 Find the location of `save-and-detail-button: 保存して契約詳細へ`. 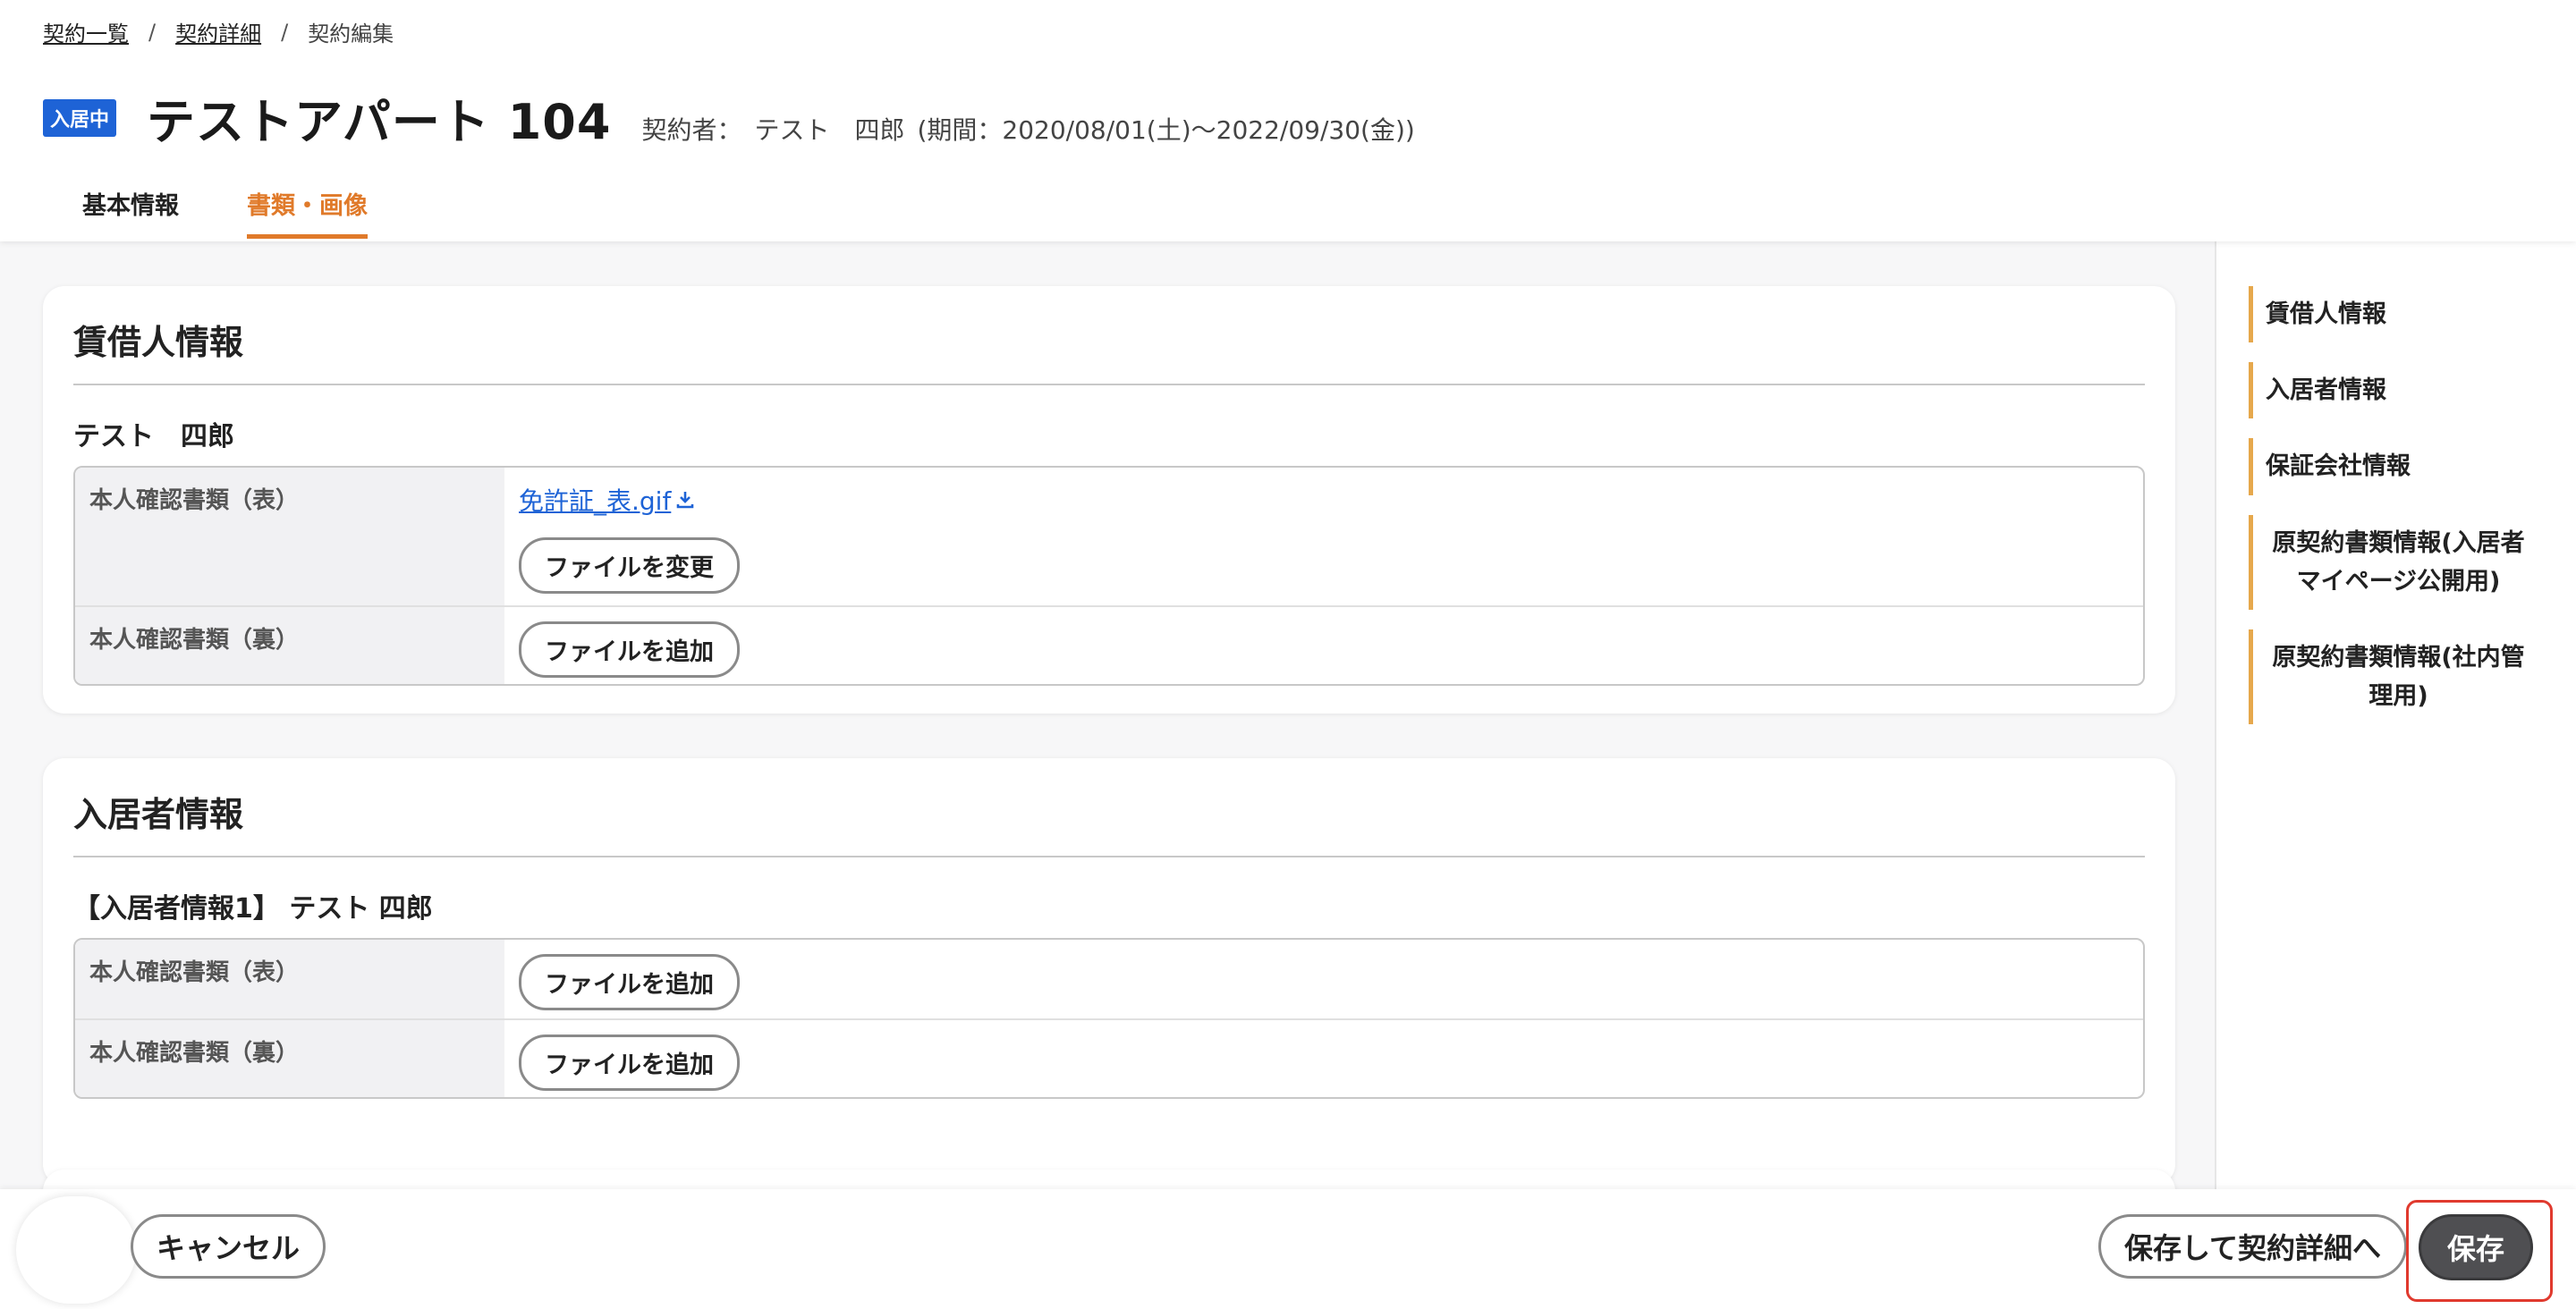

save-and-detail-button: 保存して契約詳細へ is located at coordinates (2253, 1246).